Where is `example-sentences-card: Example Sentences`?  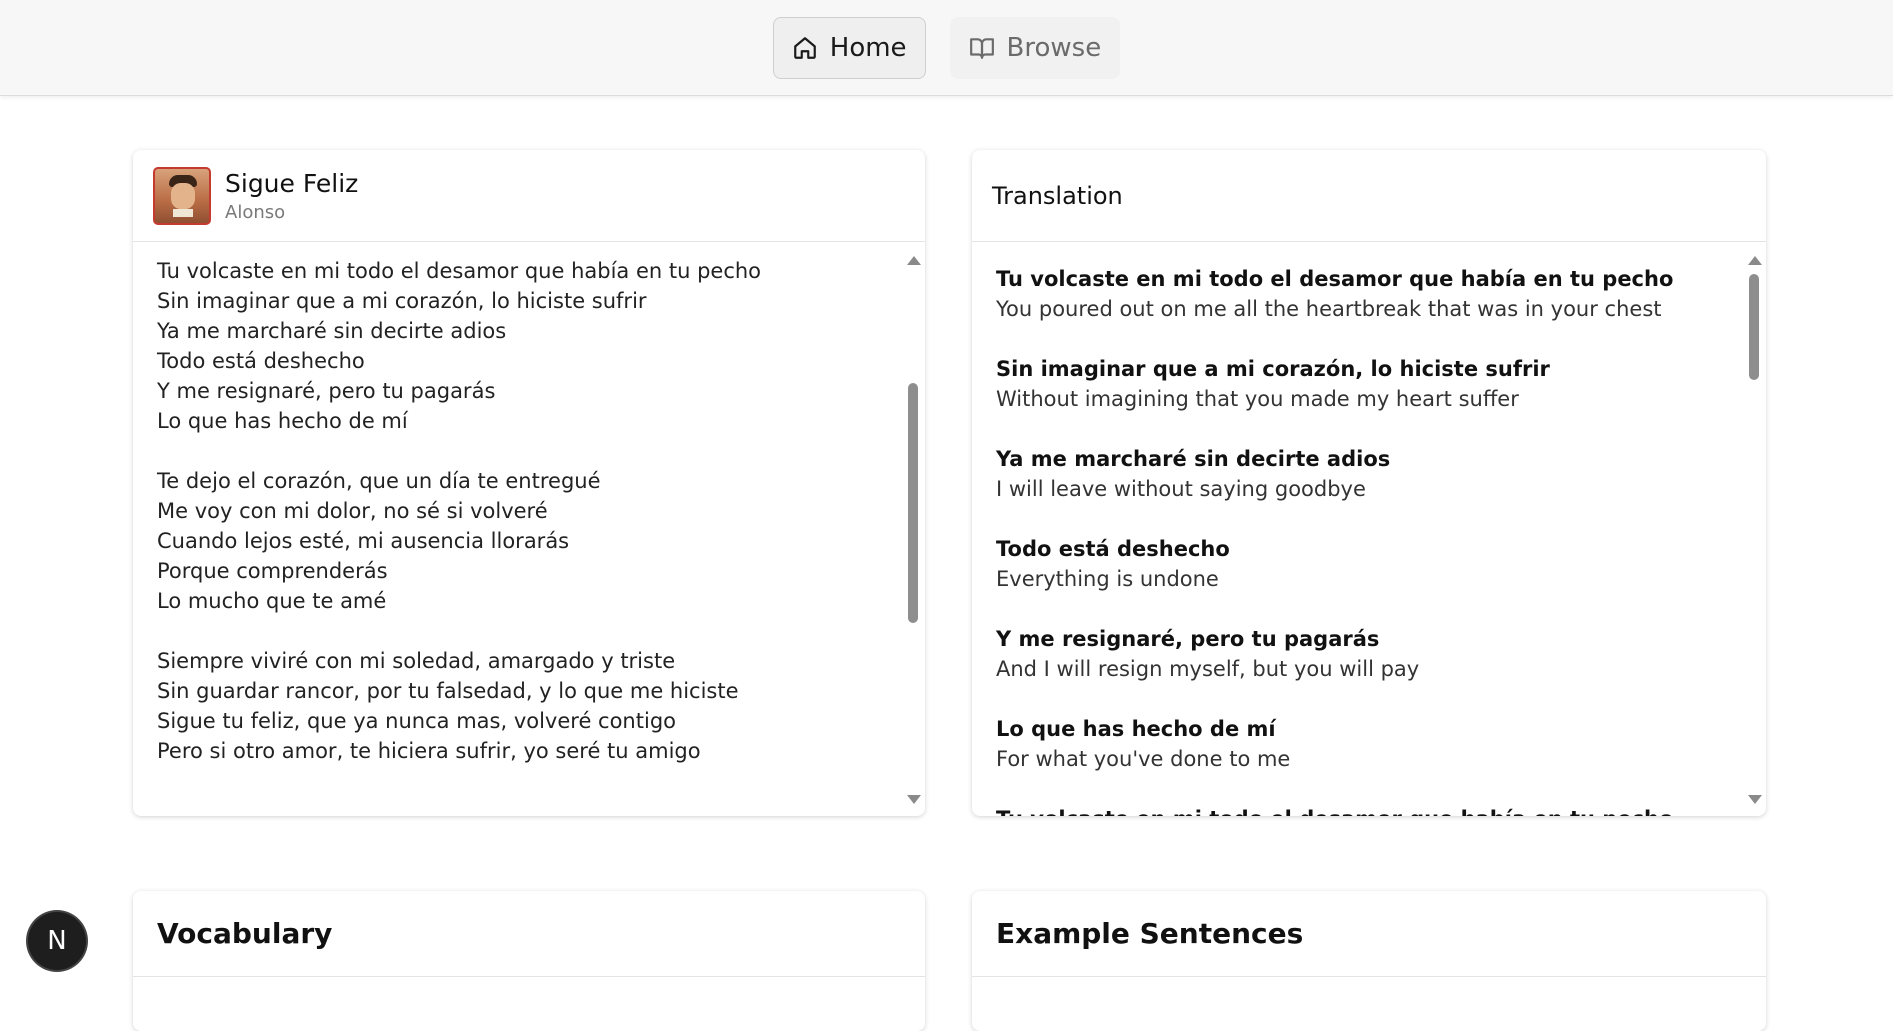 example-sentences-card: Example Sentences is located at coordinates (1369, 961).